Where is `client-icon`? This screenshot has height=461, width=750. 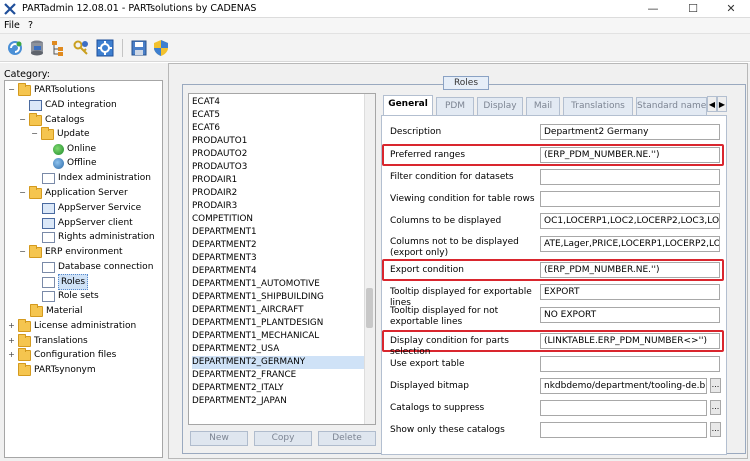 client-icon is located at coordinates (48, 223).